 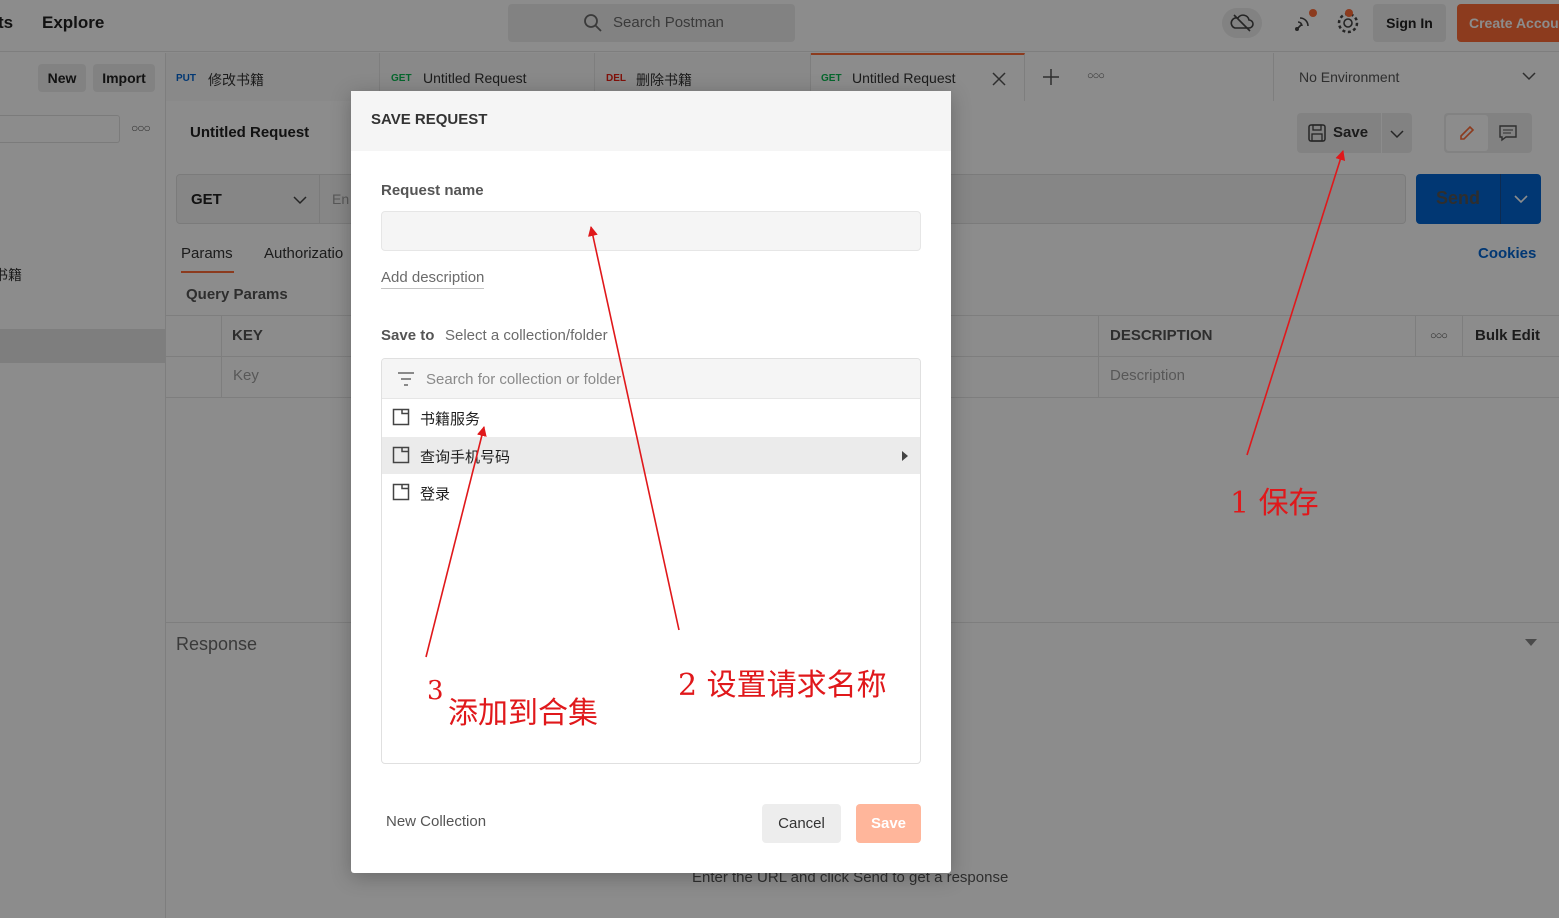 I want to click on arrow-to-collection, so click(x=456, y=542).